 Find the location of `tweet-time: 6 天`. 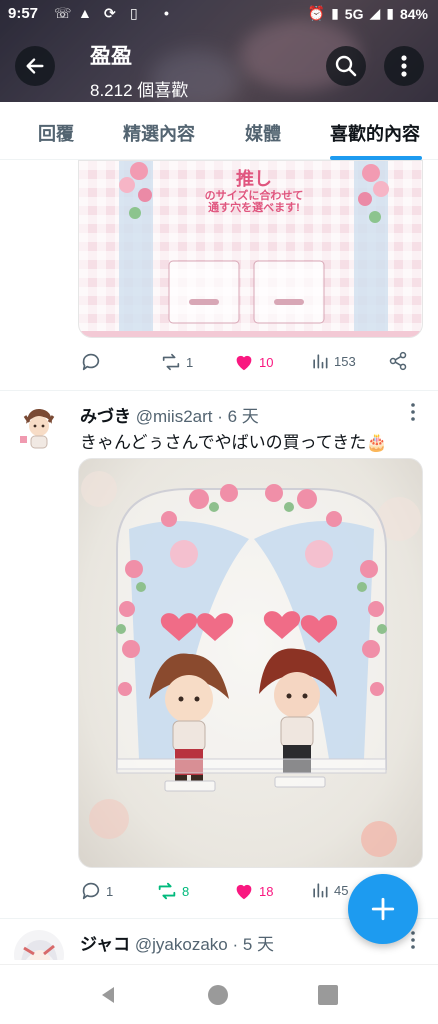

tweet-time: 6 天 is located at coordinates (243, 416).